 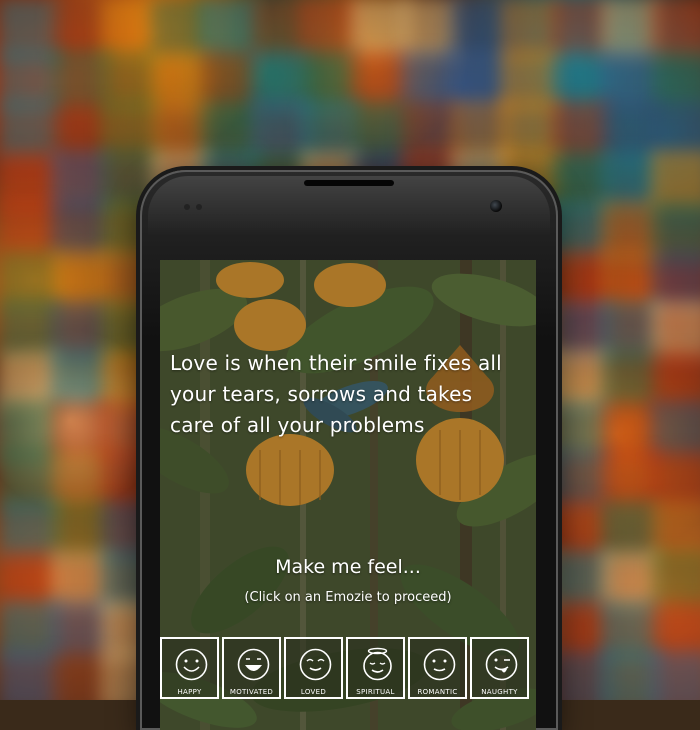 What do you see at coordinates (496, 206) in the screenshot?
I see `front-camera` at bounding box center [496, 206].